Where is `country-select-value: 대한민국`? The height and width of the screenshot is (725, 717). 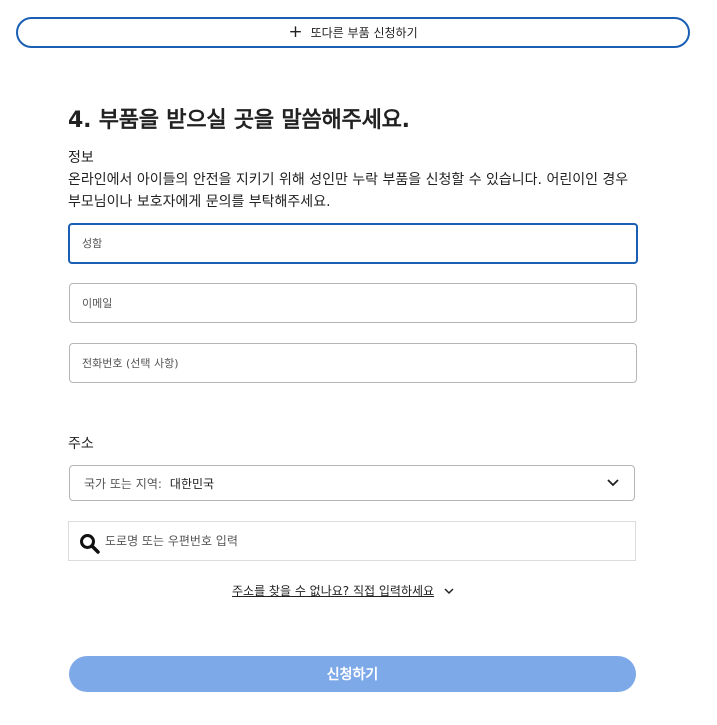 country-select-value: 대한민국 is located at coordinates (192, 483).